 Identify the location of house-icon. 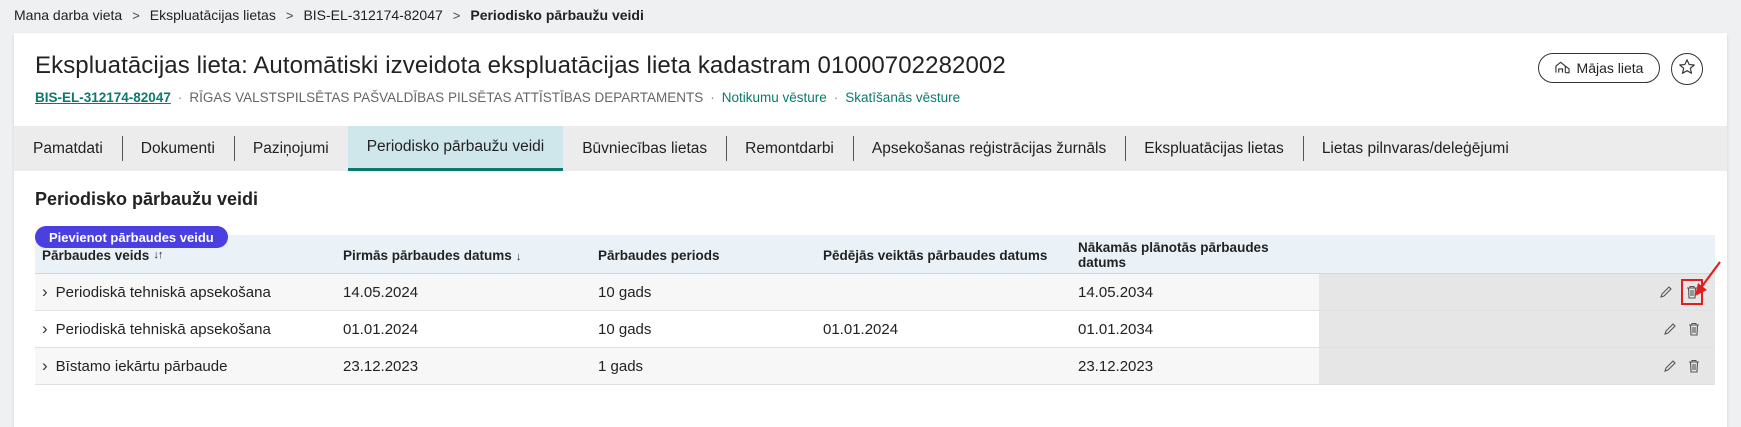
(1562, 68).